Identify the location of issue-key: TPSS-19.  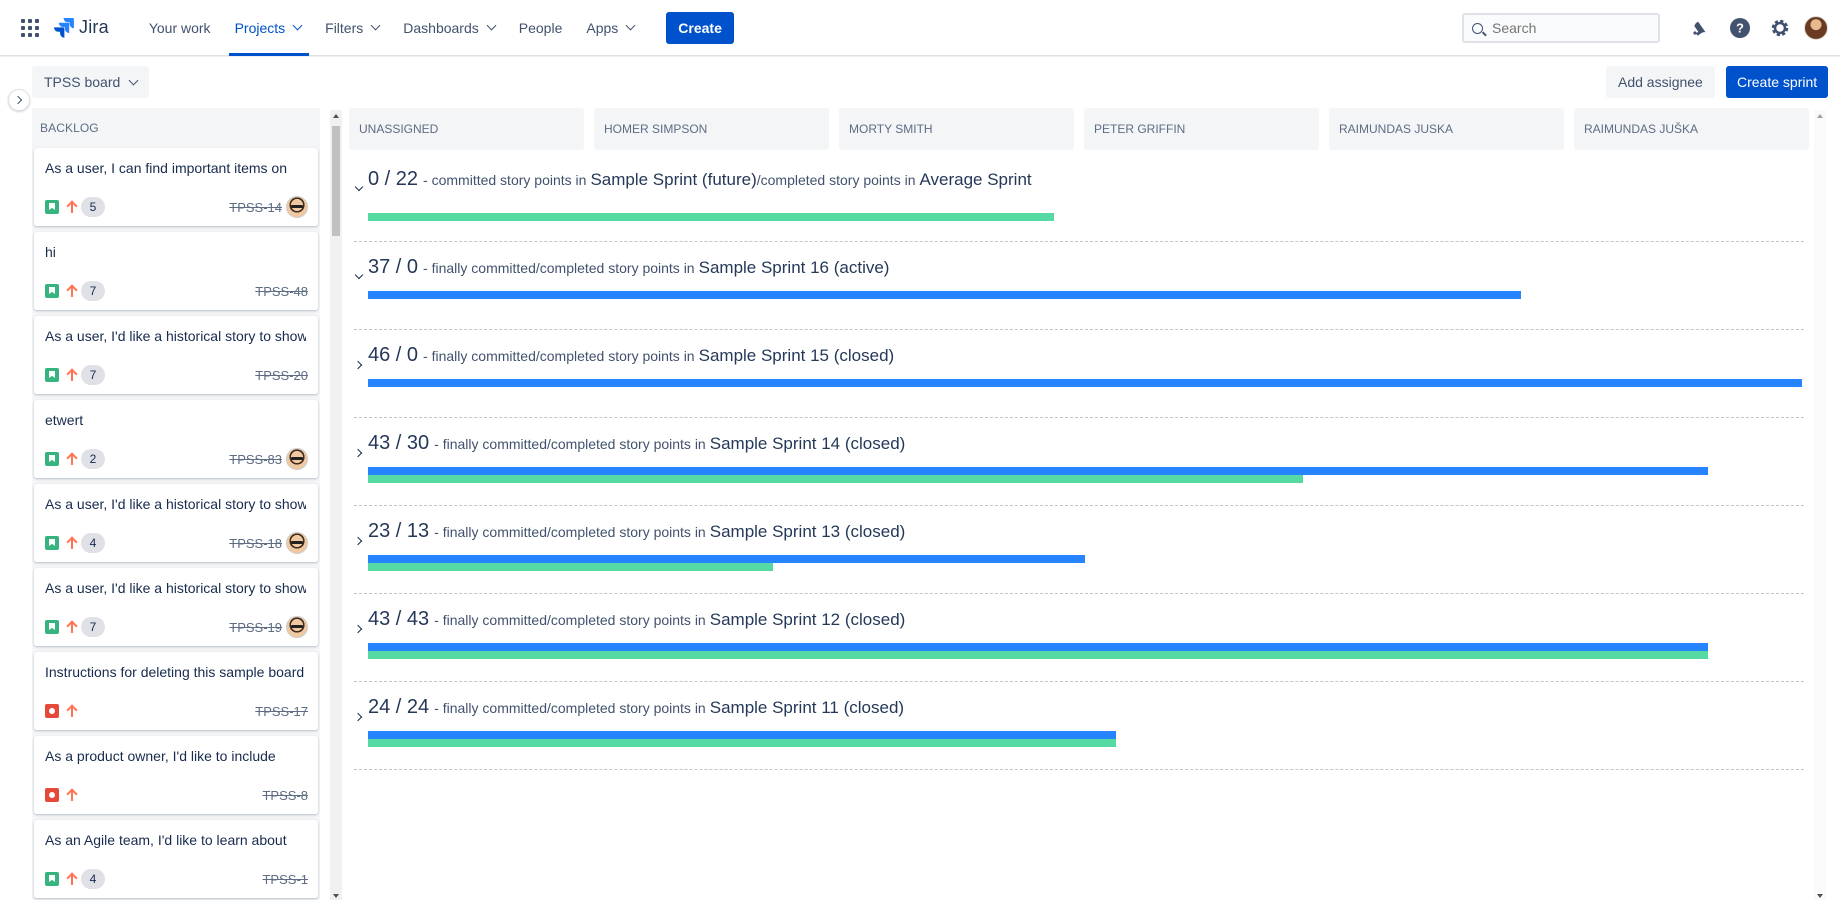
(255, 627).